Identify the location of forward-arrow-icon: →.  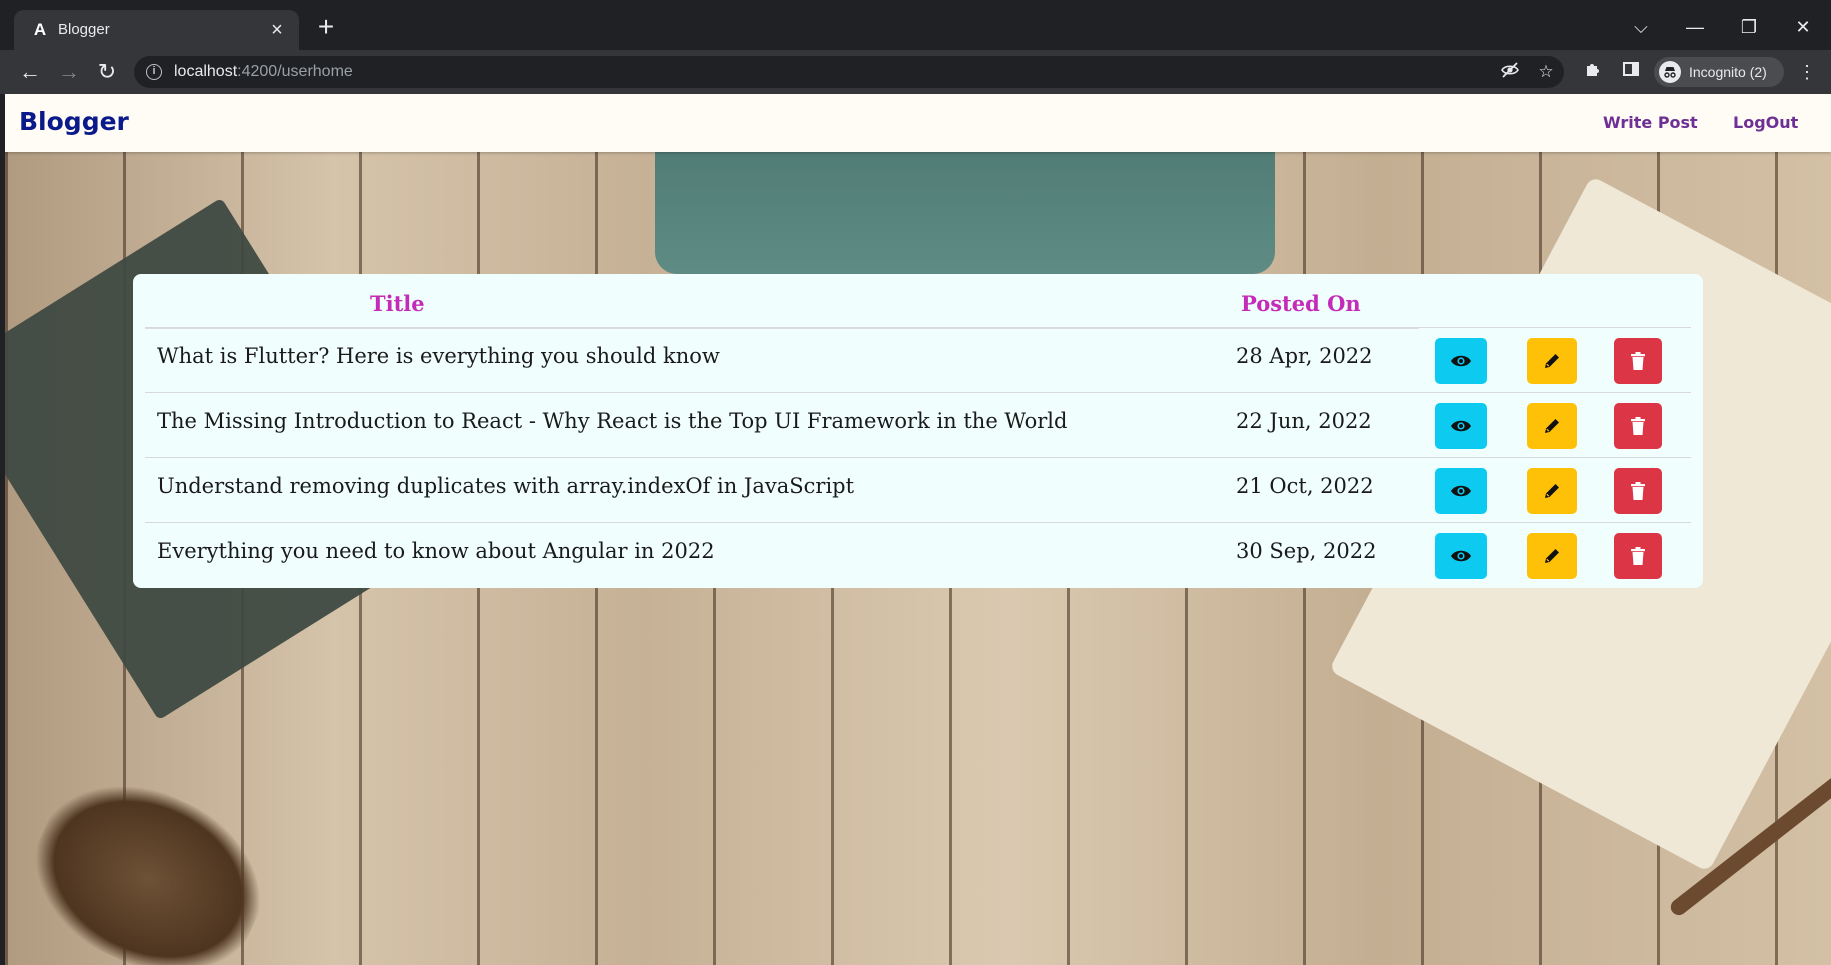
(69, 72).